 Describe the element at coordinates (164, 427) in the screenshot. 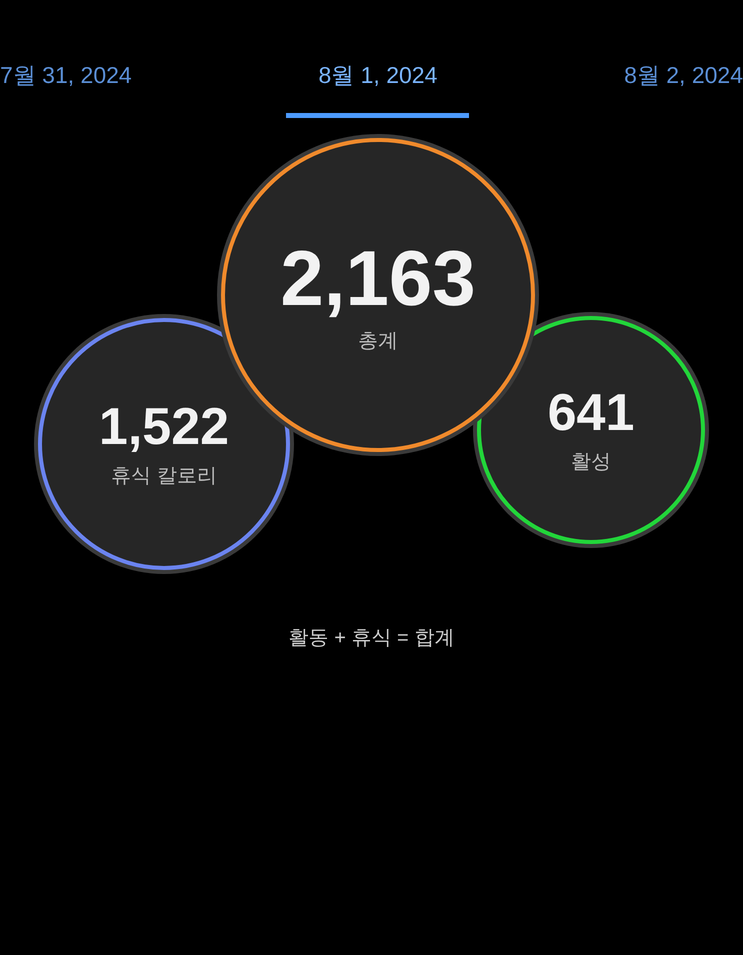

I see `calorie-value: 1,522` at that location.